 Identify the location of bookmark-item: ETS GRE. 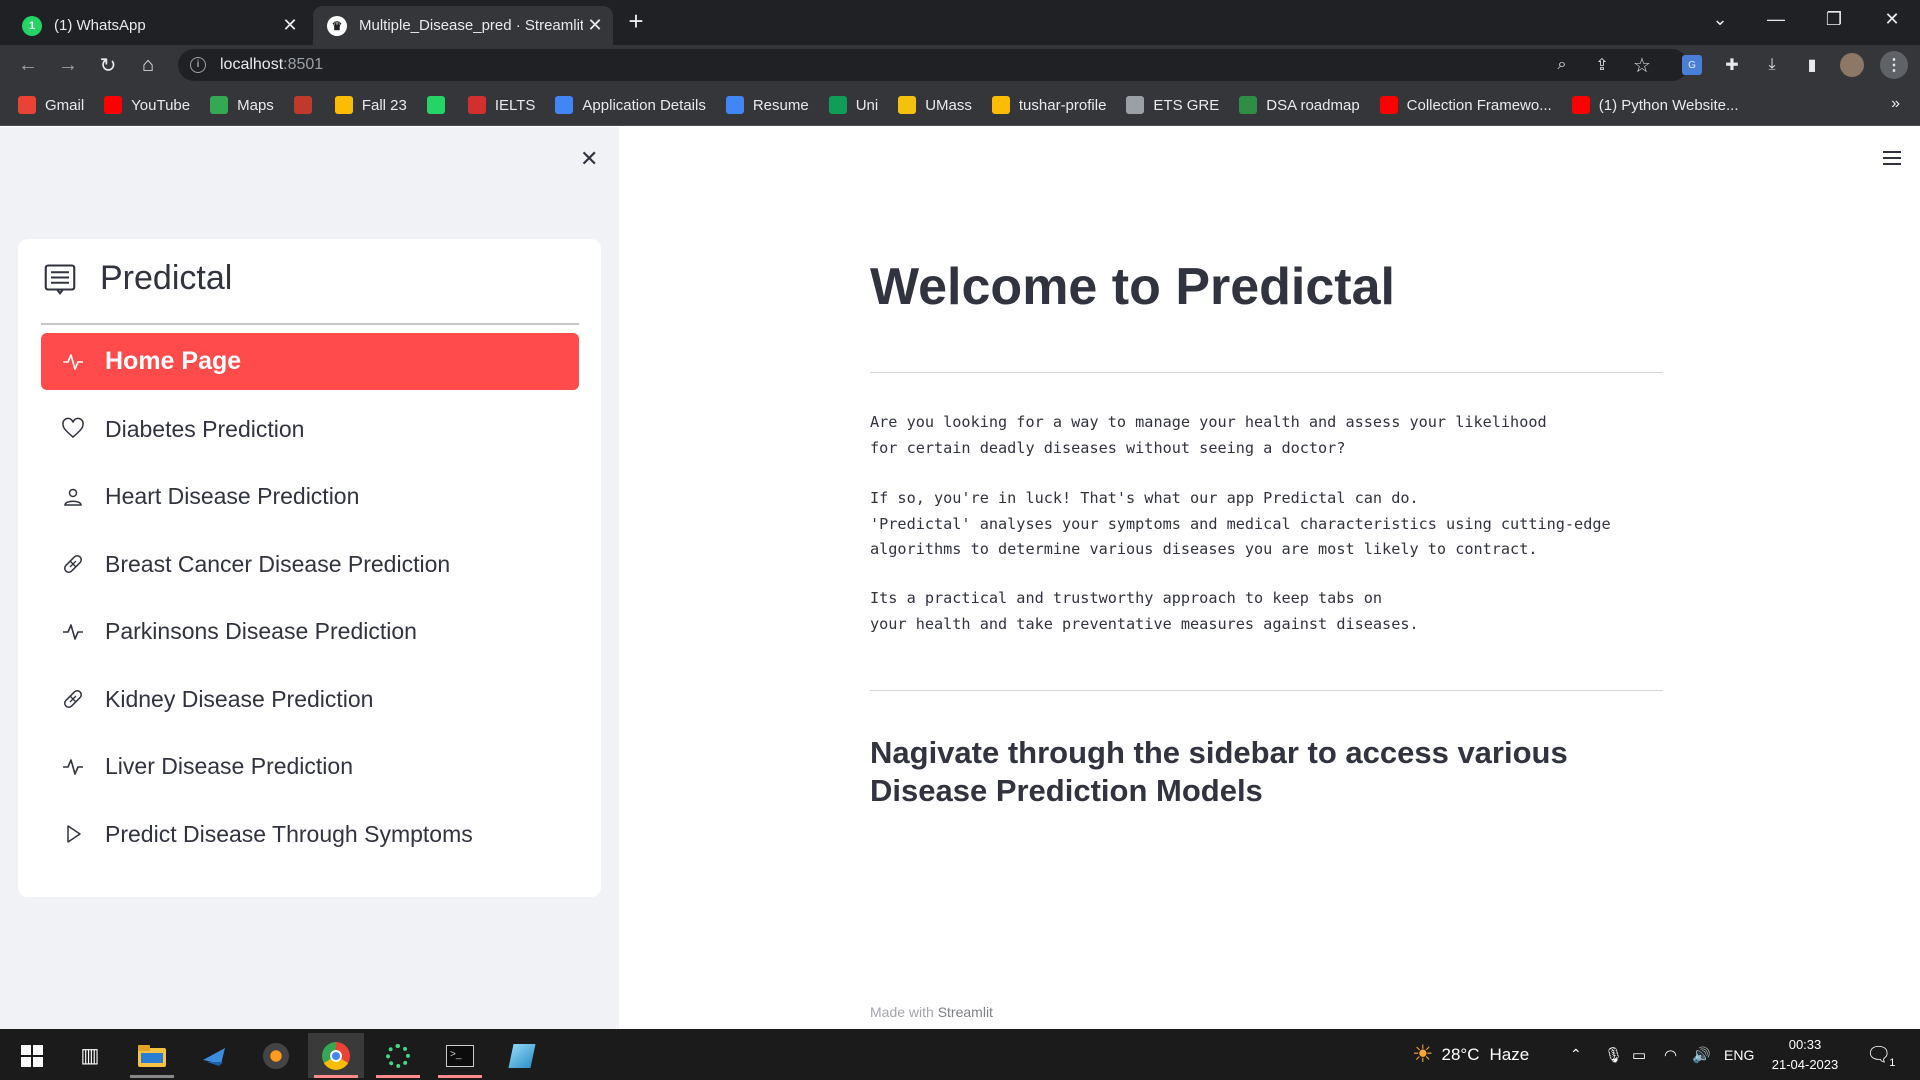
(1172, 105).